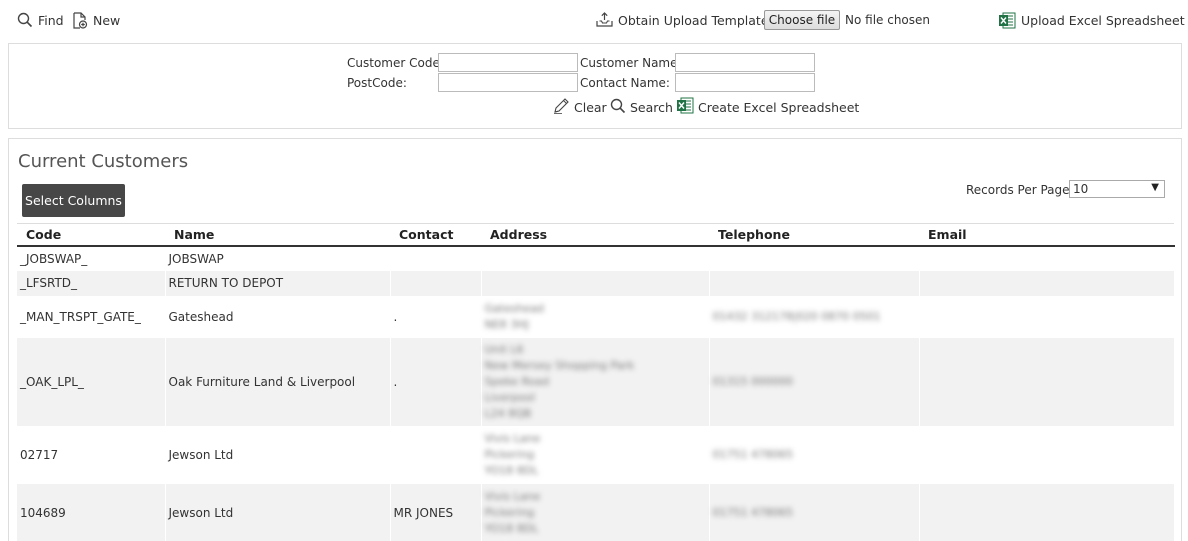 This screenshot has width=1188, height=541. What do you see at coordinates (508, 62) in the screenshot?
I see `customer-code-input` at bounding box center [508, 62].